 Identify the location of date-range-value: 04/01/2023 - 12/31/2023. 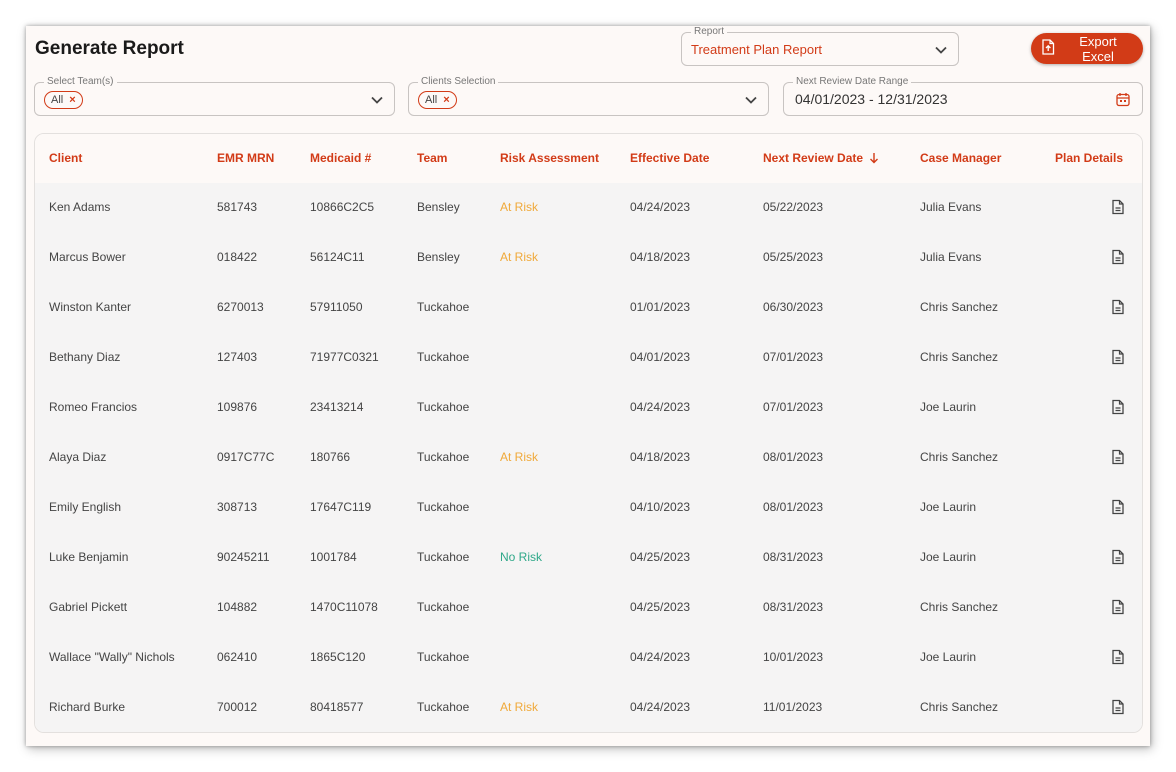
(871, 99).